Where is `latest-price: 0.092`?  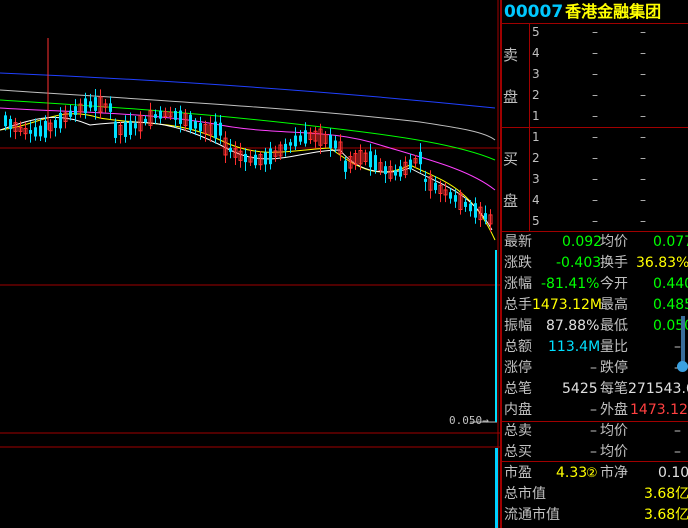 latest-price: 0.092 is located at coordinates (582, 242).